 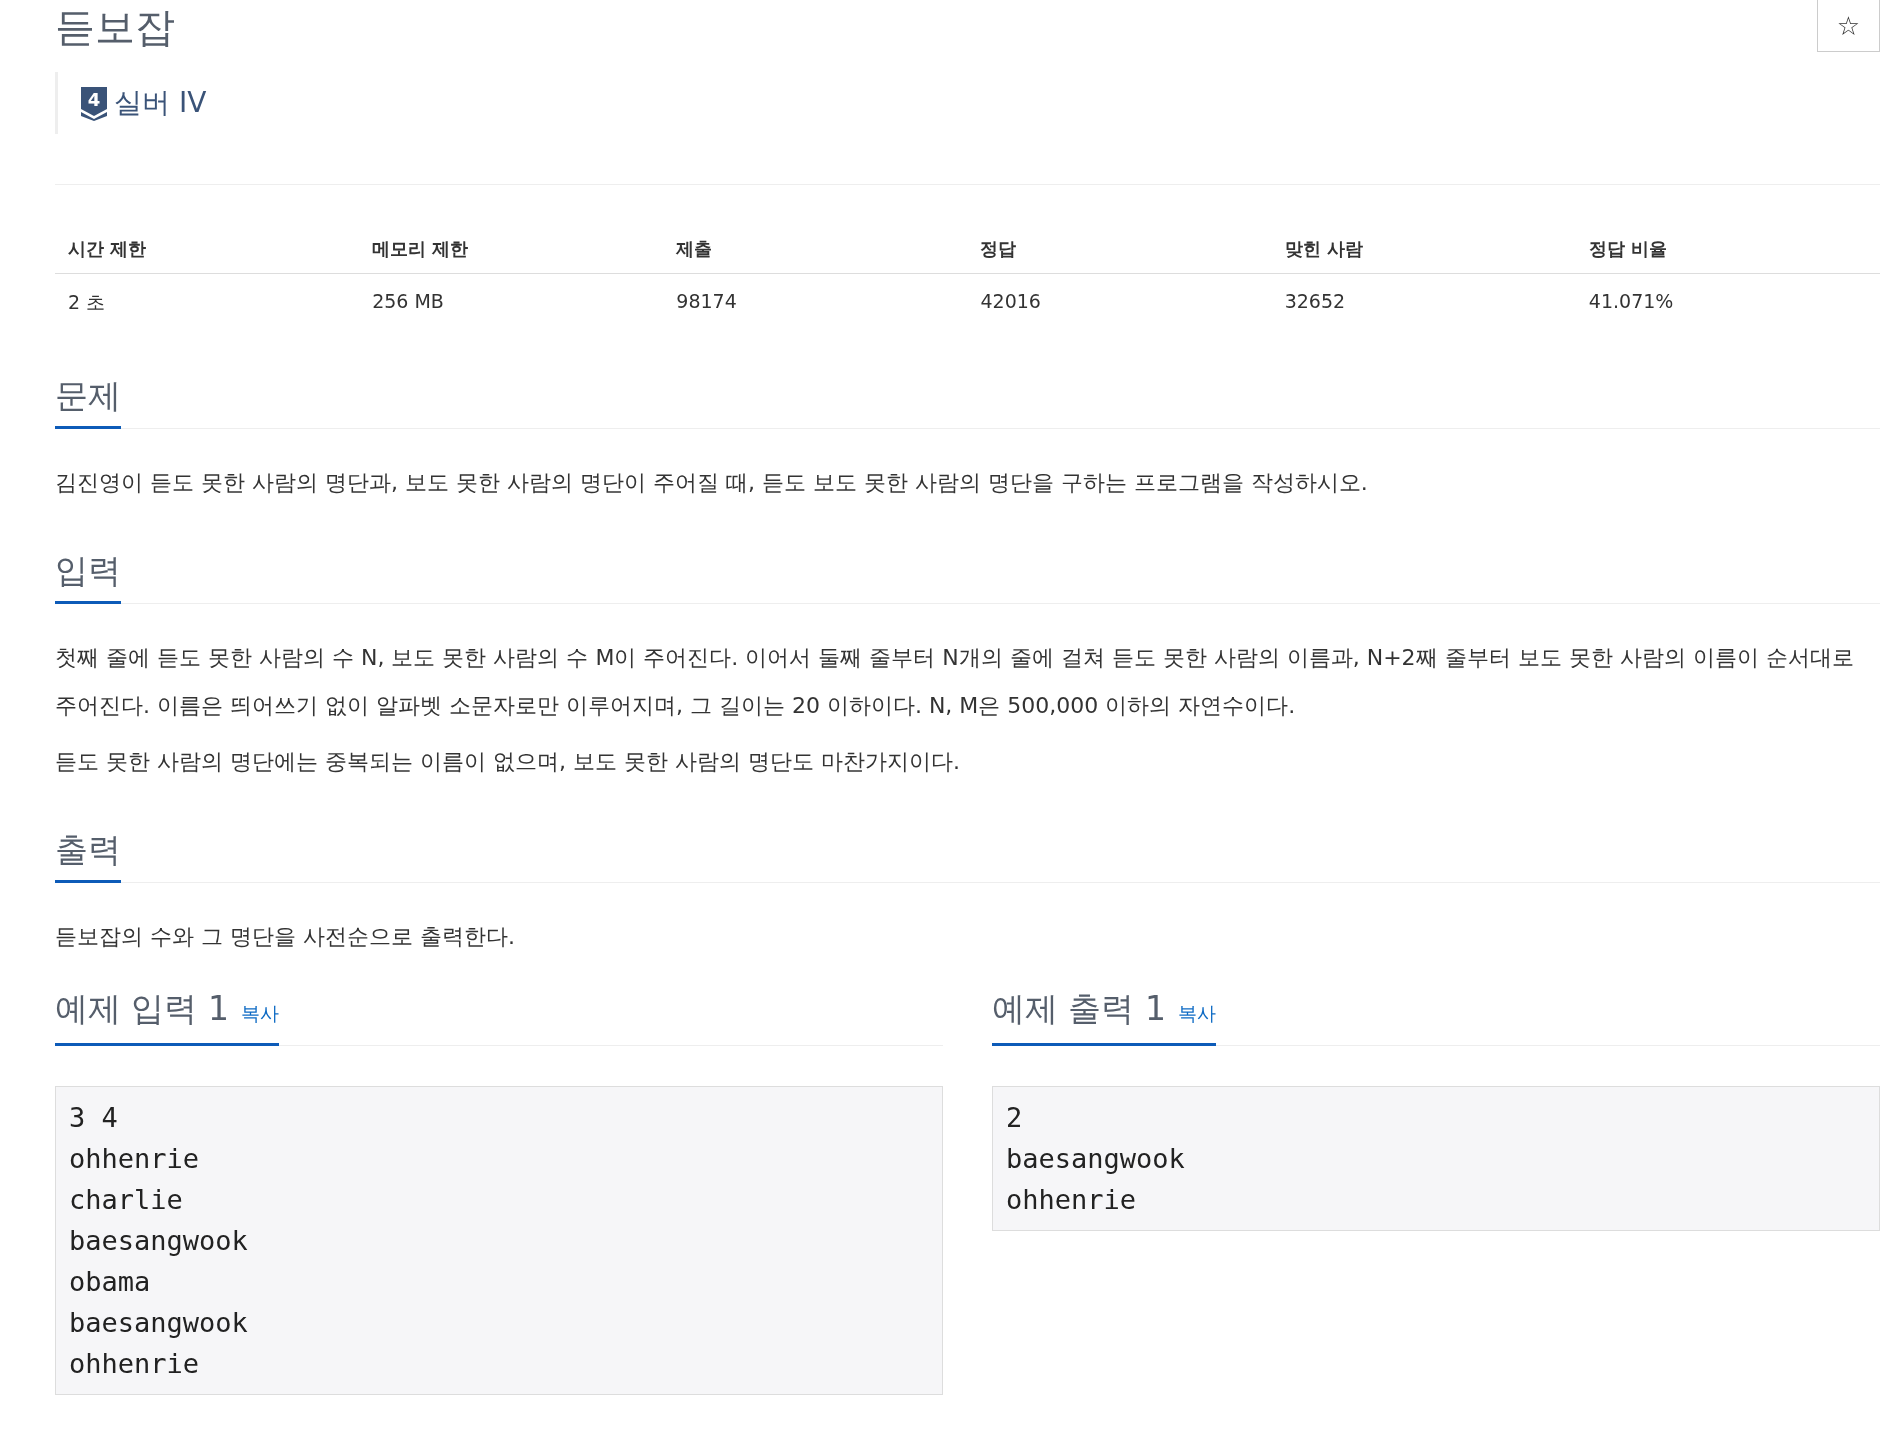 I want to click on section-heading: 출력, so click(x=88, y=856).